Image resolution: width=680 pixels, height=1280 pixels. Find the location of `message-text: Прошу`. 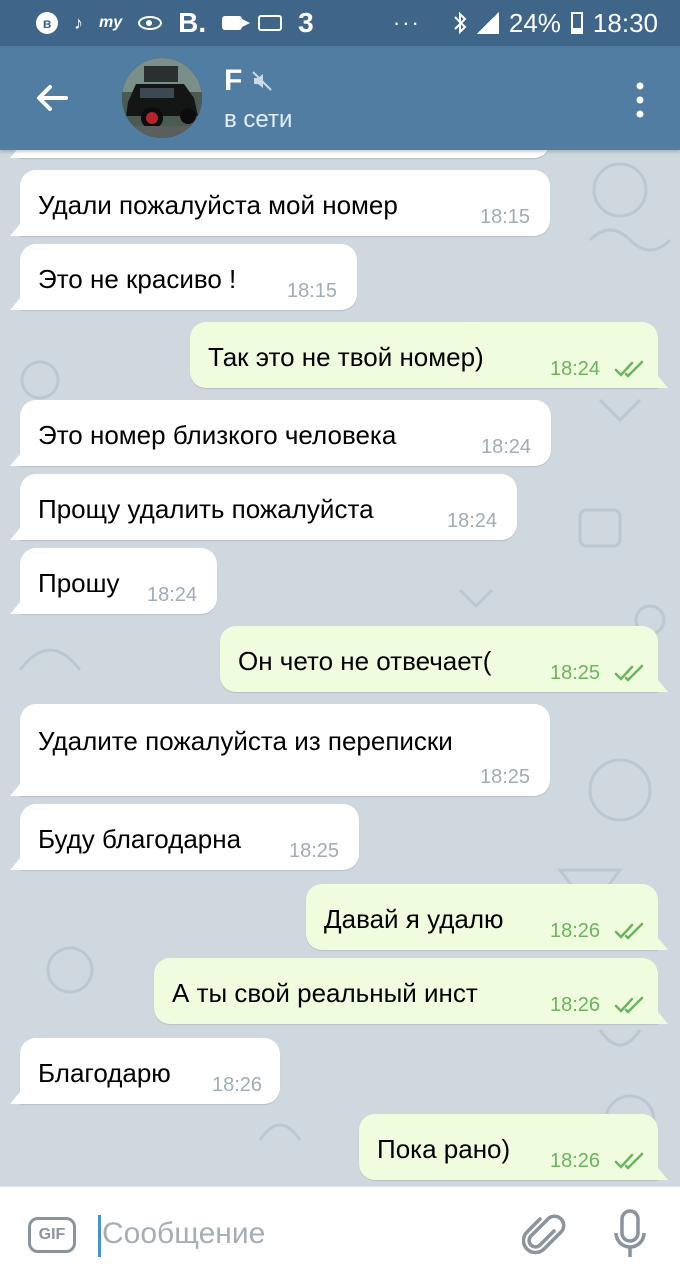

message-text: Прошу is located at coordinates (79, 583).